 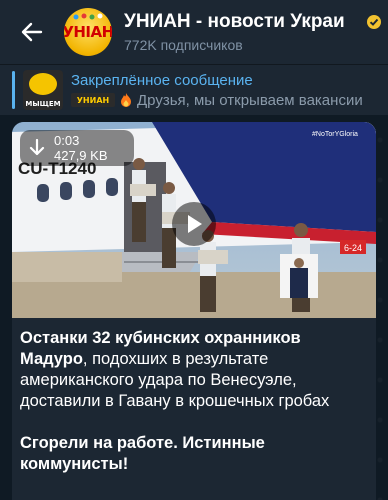 What do you see at coordinates (335, 134) in the screenshot?
I see `video-tag-text: #NoTorYGloria` at bounding box center [335, 134].